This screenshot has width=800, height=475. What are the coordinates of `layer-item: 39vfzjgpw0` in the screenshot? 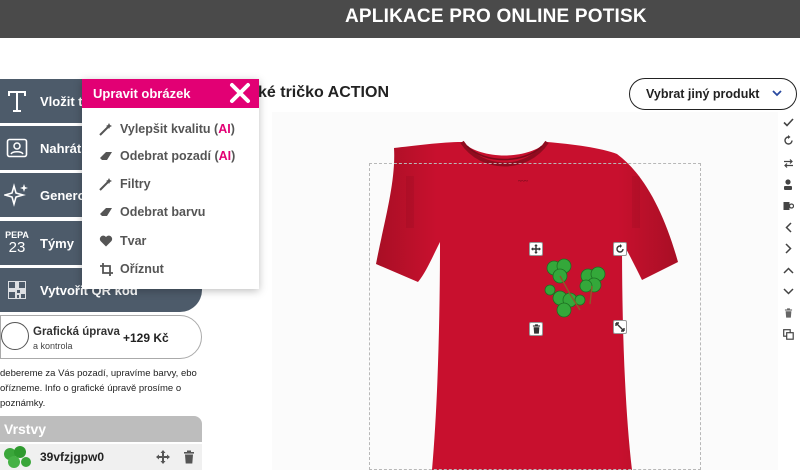 It's located at (101, 457).